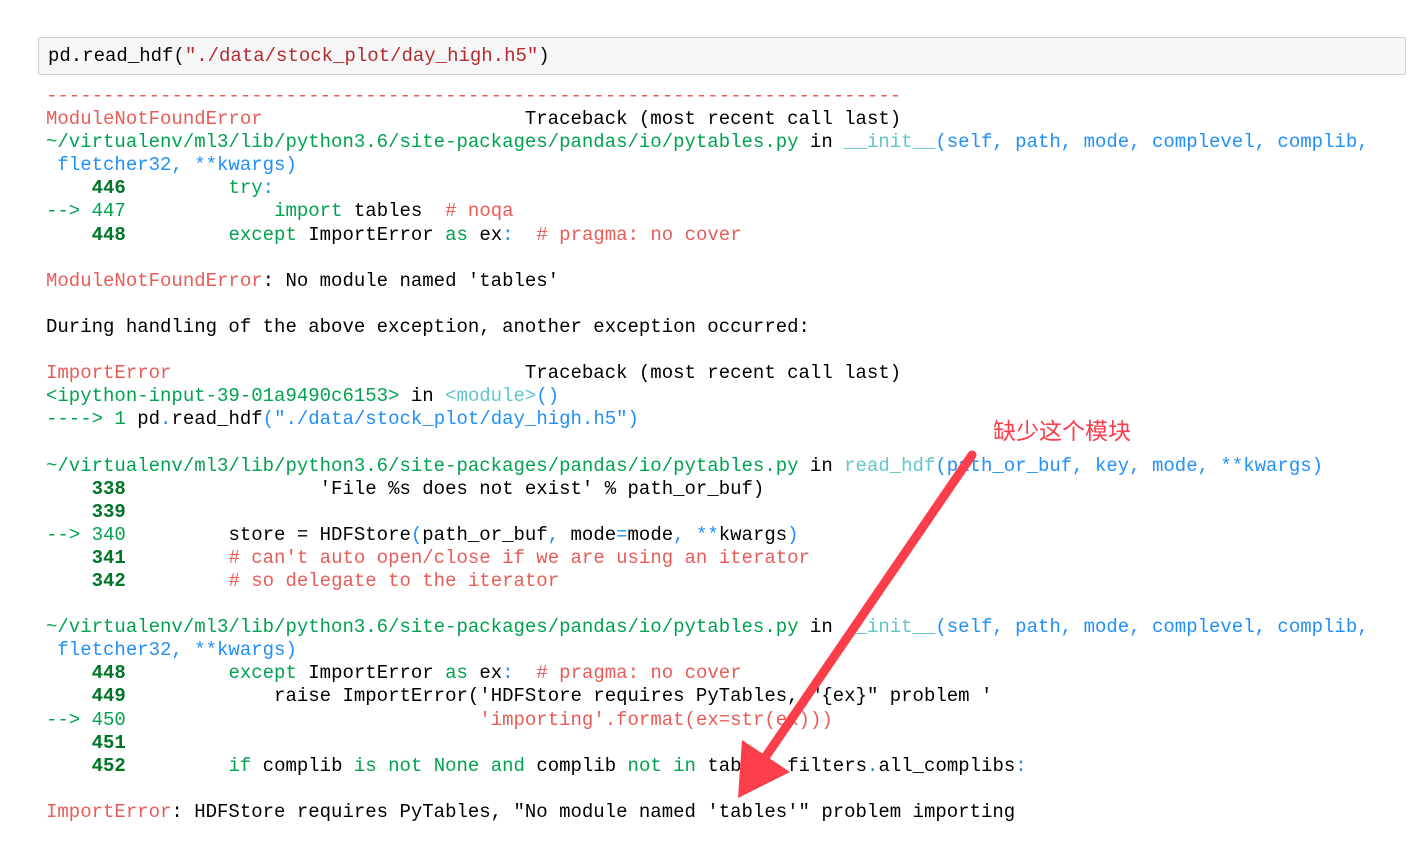  Describe the element at coordinates (485, 673) in the screenshot. I see `traceback-token: ex` at that location.